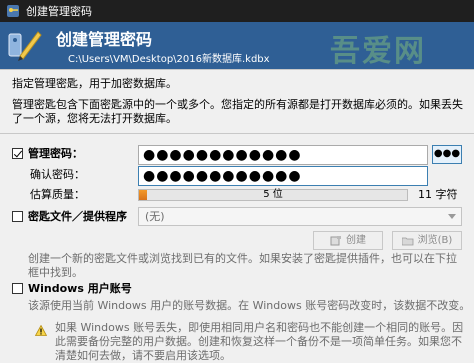 This screenshot has width=474, height=363. I want to click on quality-label: 估算质量：, so click(57, 194).